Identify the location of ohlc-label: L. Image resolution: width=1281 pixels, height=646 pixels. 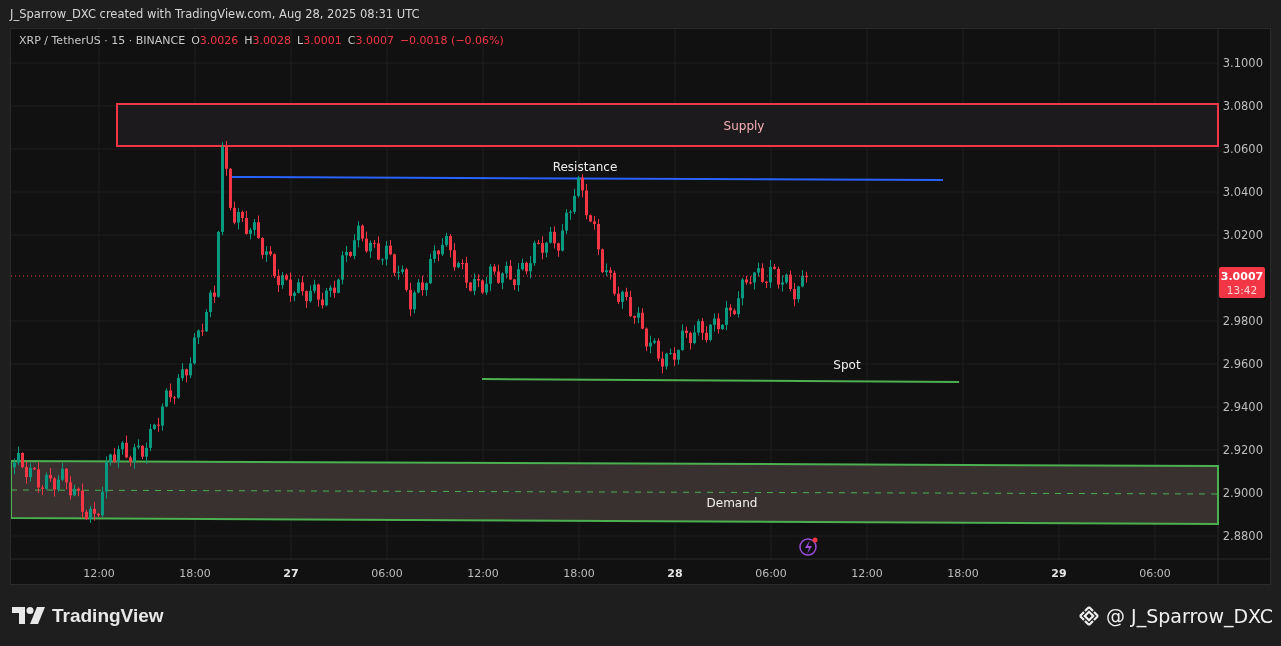
(300, 40).